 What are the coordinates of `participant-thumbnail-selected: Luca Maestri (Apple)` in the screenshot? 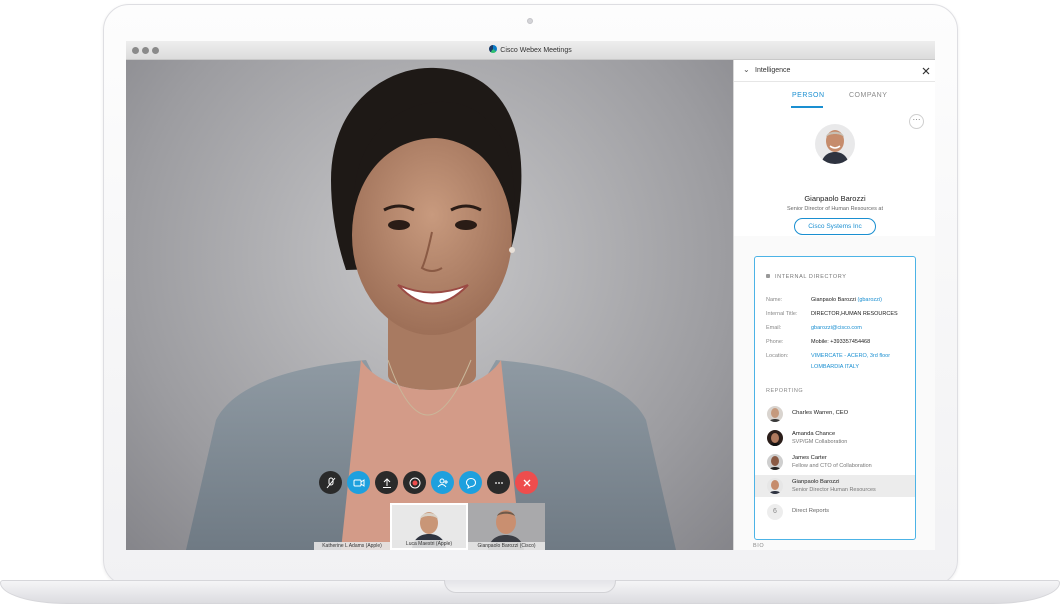 It's located at (429, 526).